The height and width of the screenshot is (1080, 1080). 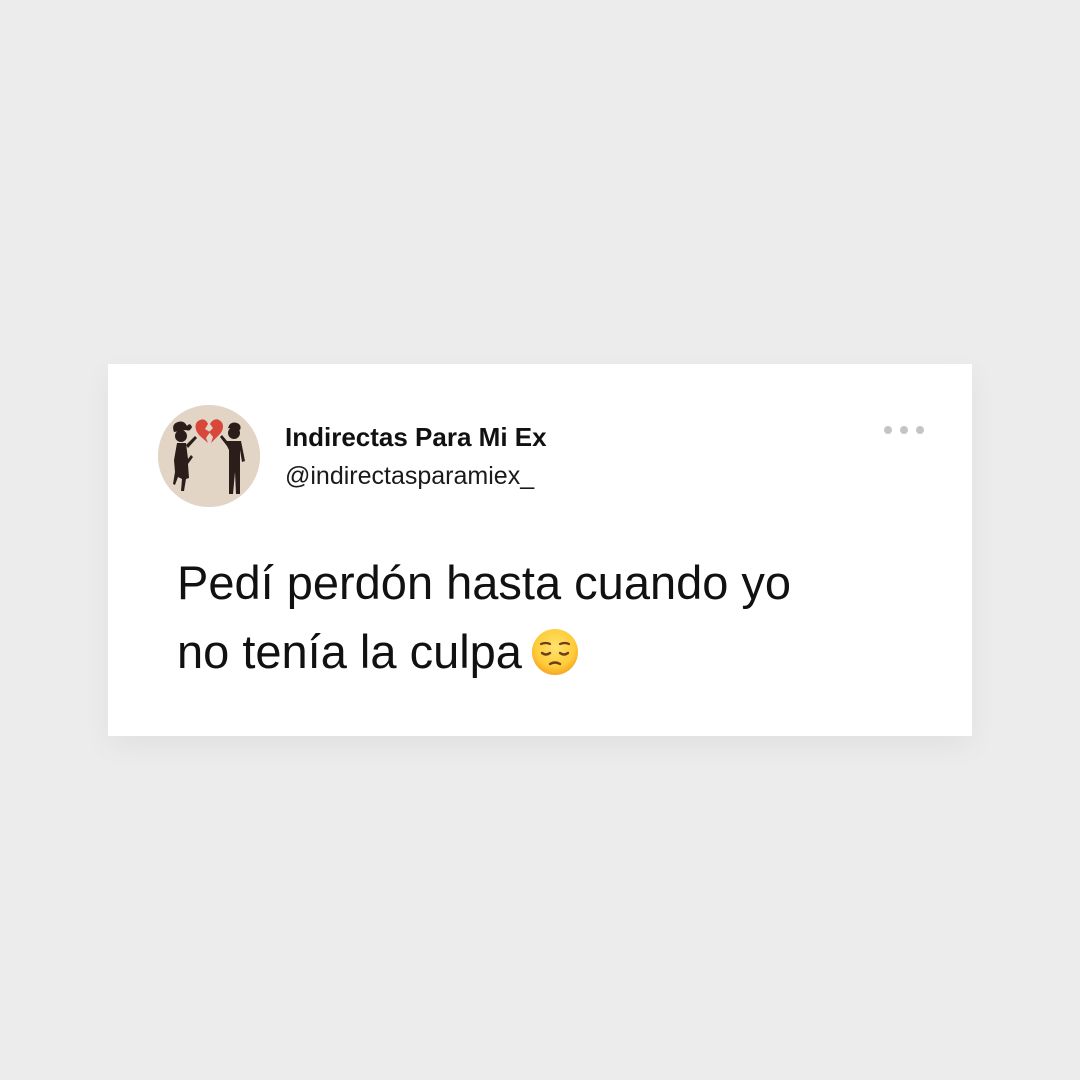 I want to click on avatar, so click(x=209, y=456).